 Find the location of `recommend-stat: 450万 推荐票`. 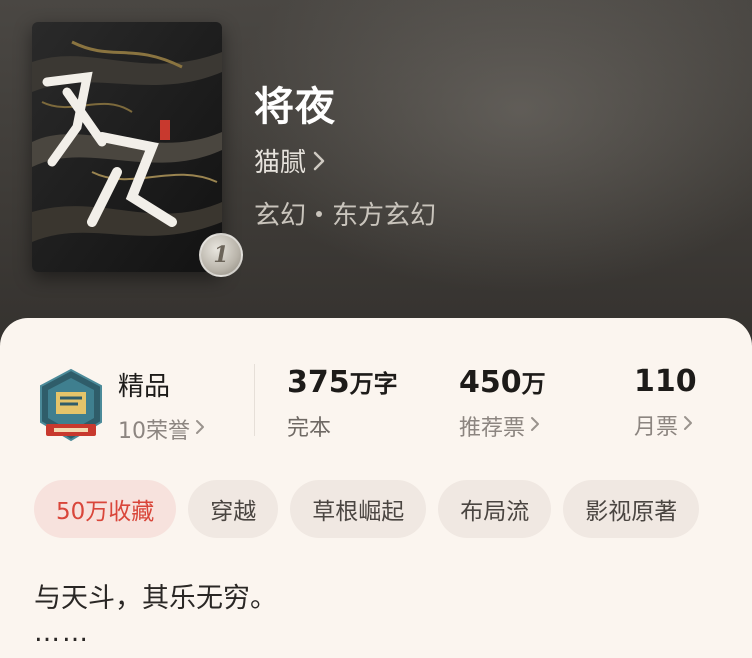

recommend-stat: 450万 推荐票 is located at coordinates (502, 403).